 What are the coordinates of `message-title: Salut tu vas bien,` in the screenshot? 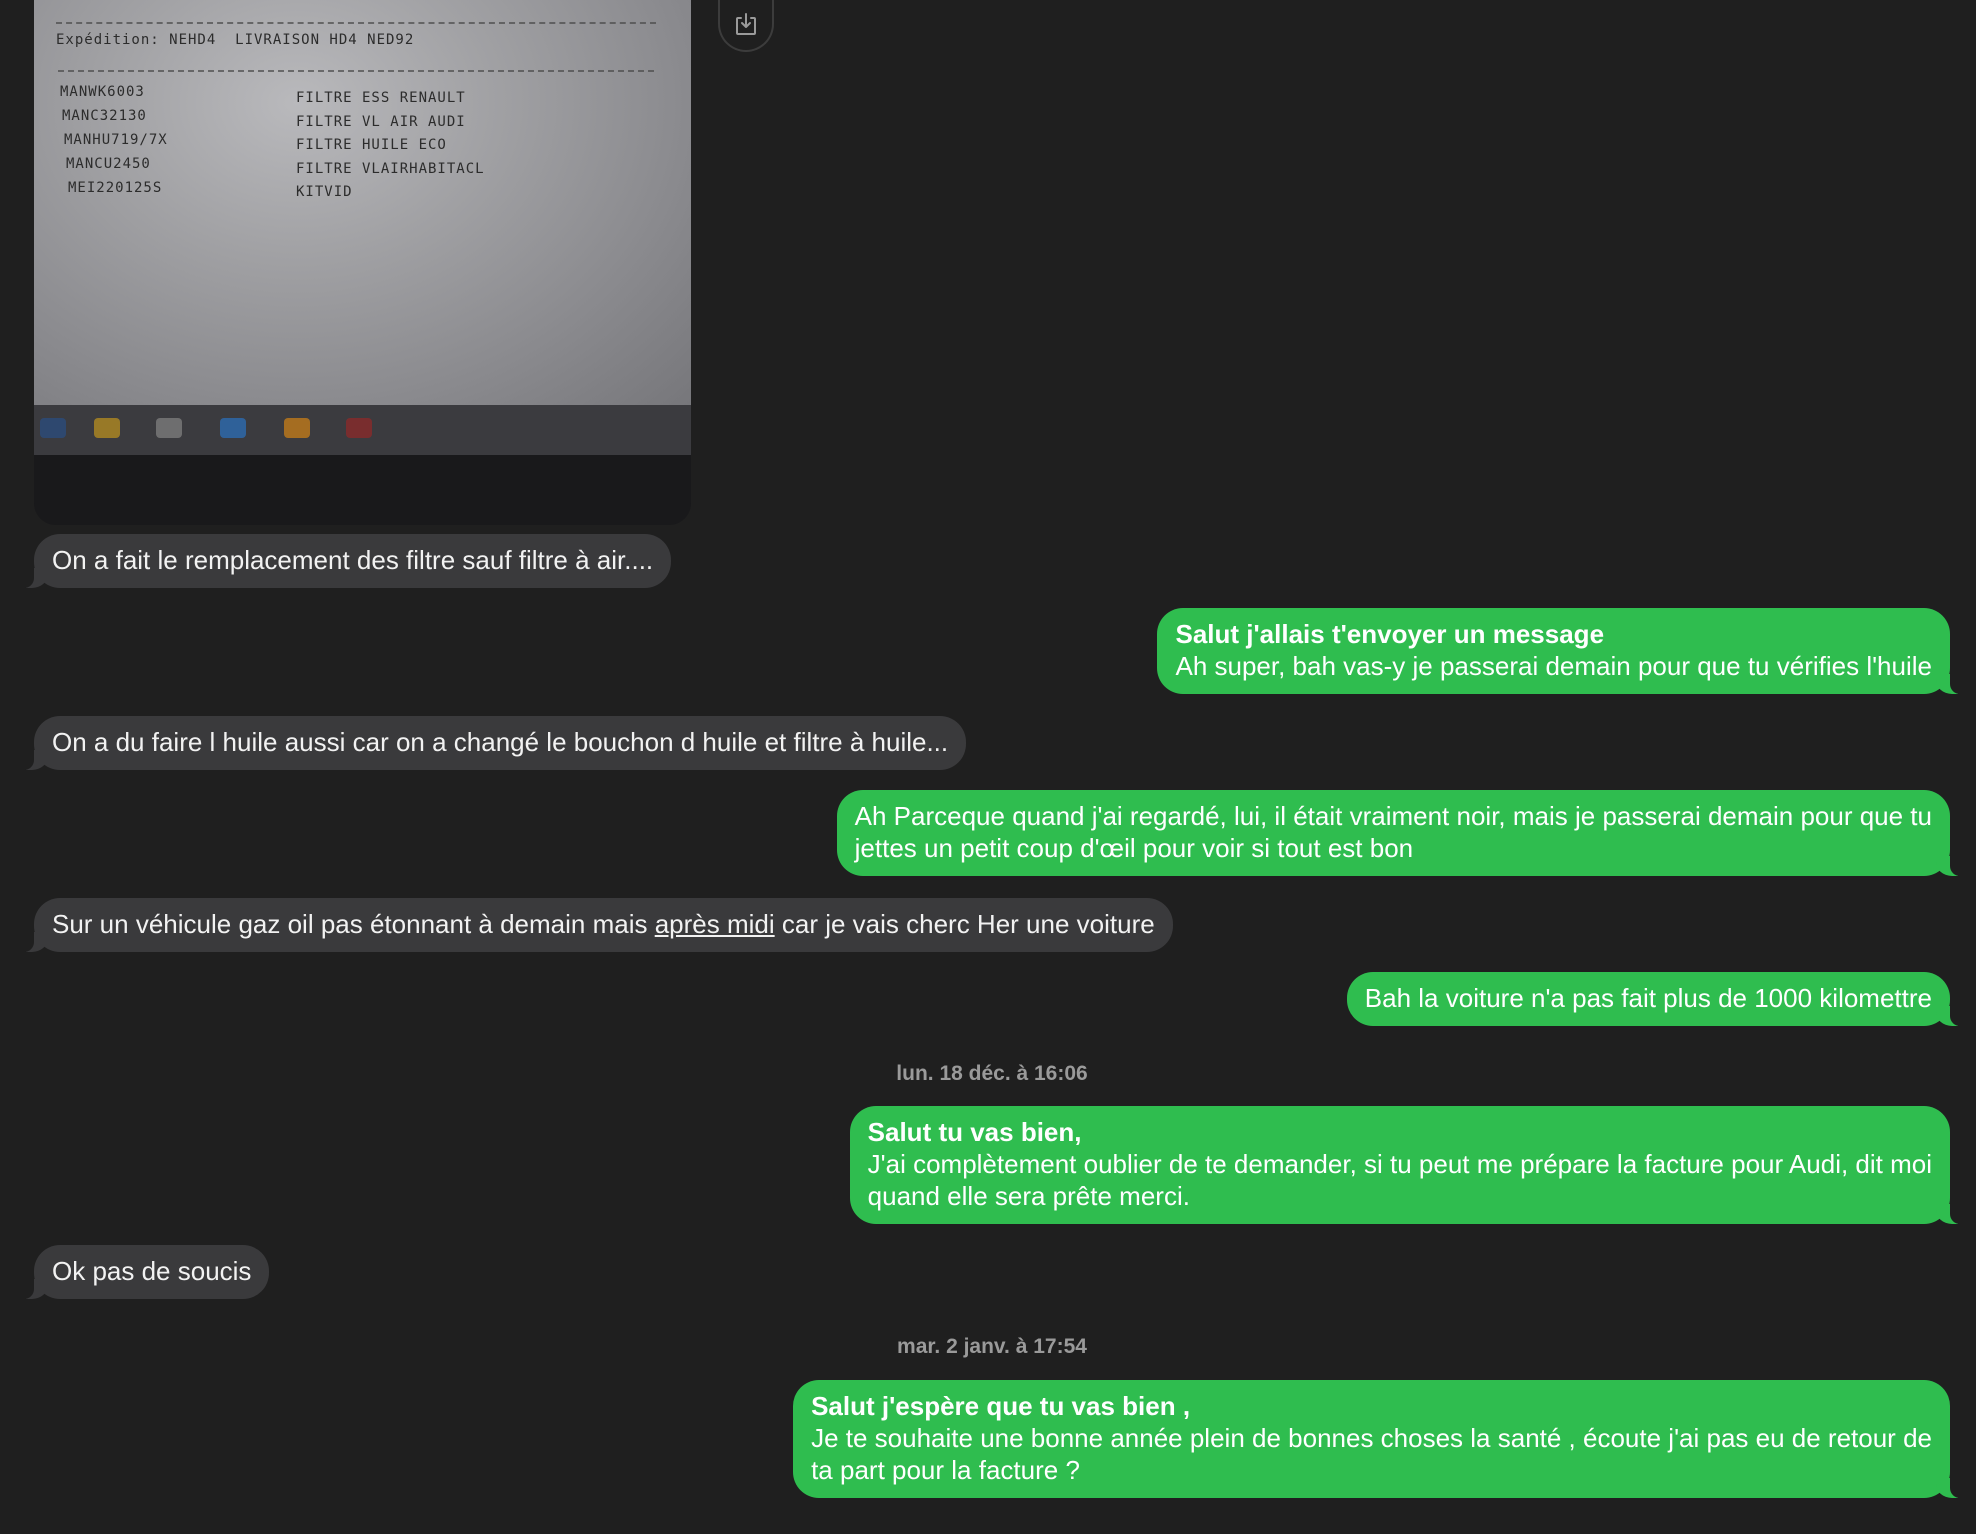 It's located at (974, 1132).